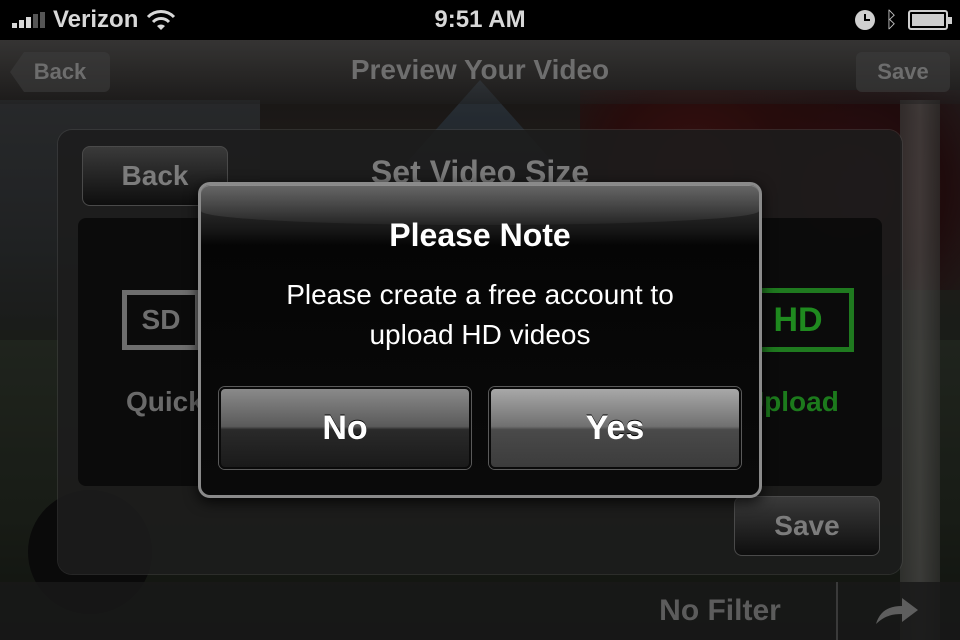 This screenshot has width=960, height=640. Describe the element at coordinates (837, 611) in the screenshot. I see `toolbar-divider` at that location.